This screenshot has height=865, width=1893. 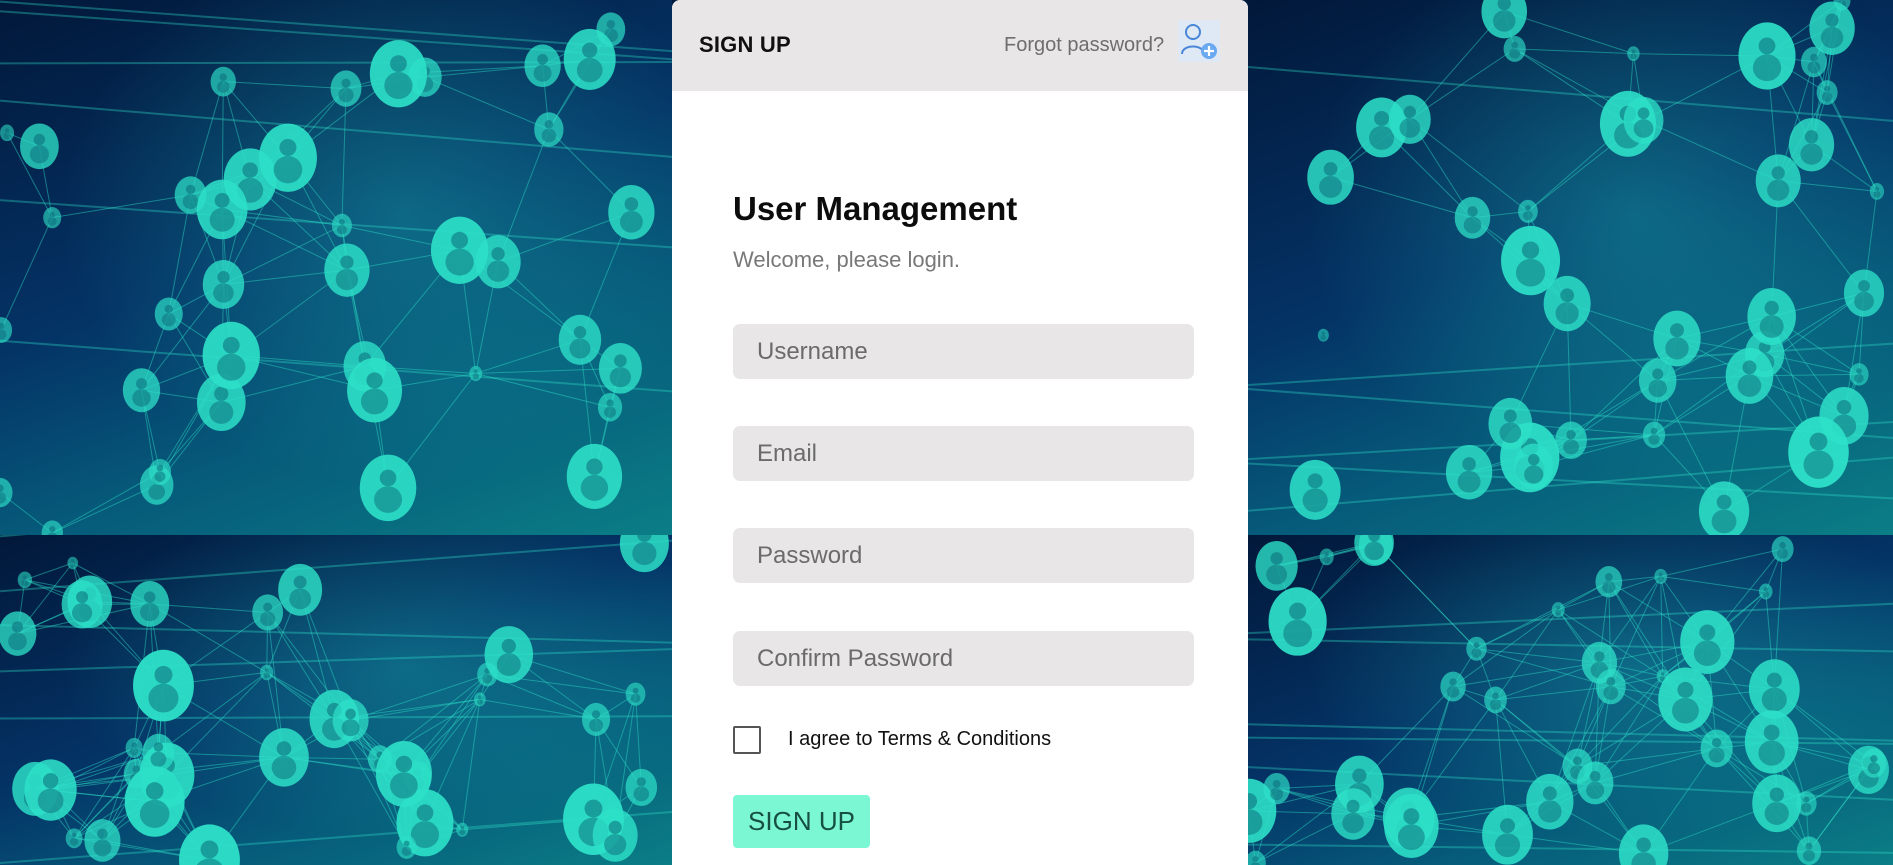 I want to click on terms-label: I agree to Terms & Conditions, so click(x=920, y=739).